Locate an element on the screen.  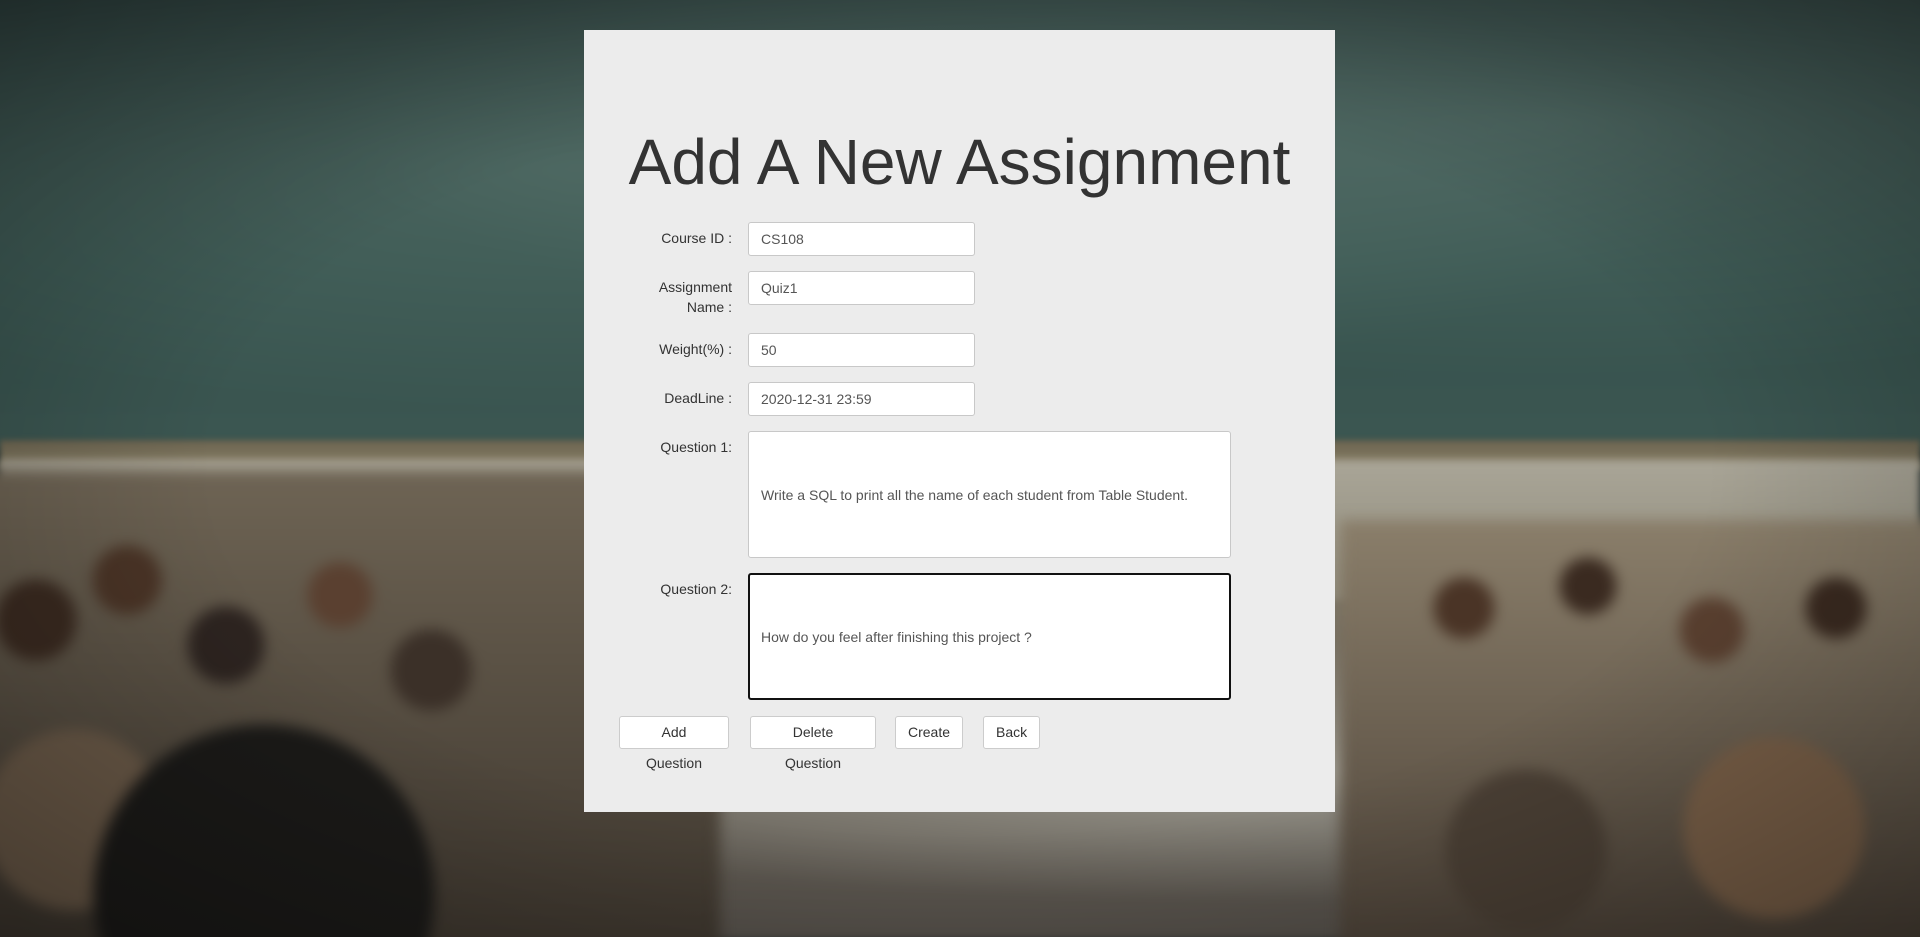
assignment-name-label: Assignment Name : is located at coordinates (658, 297).